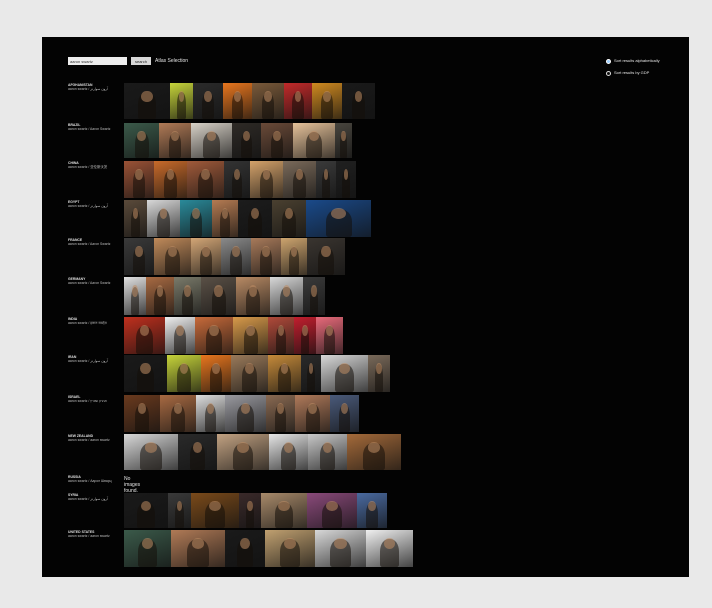 This screenshot has width=712, height=608. I want to click on search-button: search, so click(141, 61).